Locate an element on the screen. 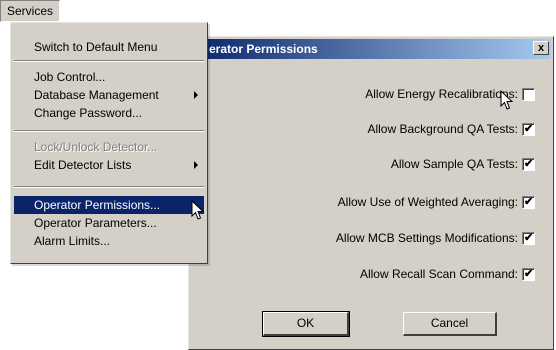 This screenshot has width=556, height=350. permission-row-weighted-averaging: Allow Use of Weighted Averaging: ✔ is located at coordinates (436, 202).